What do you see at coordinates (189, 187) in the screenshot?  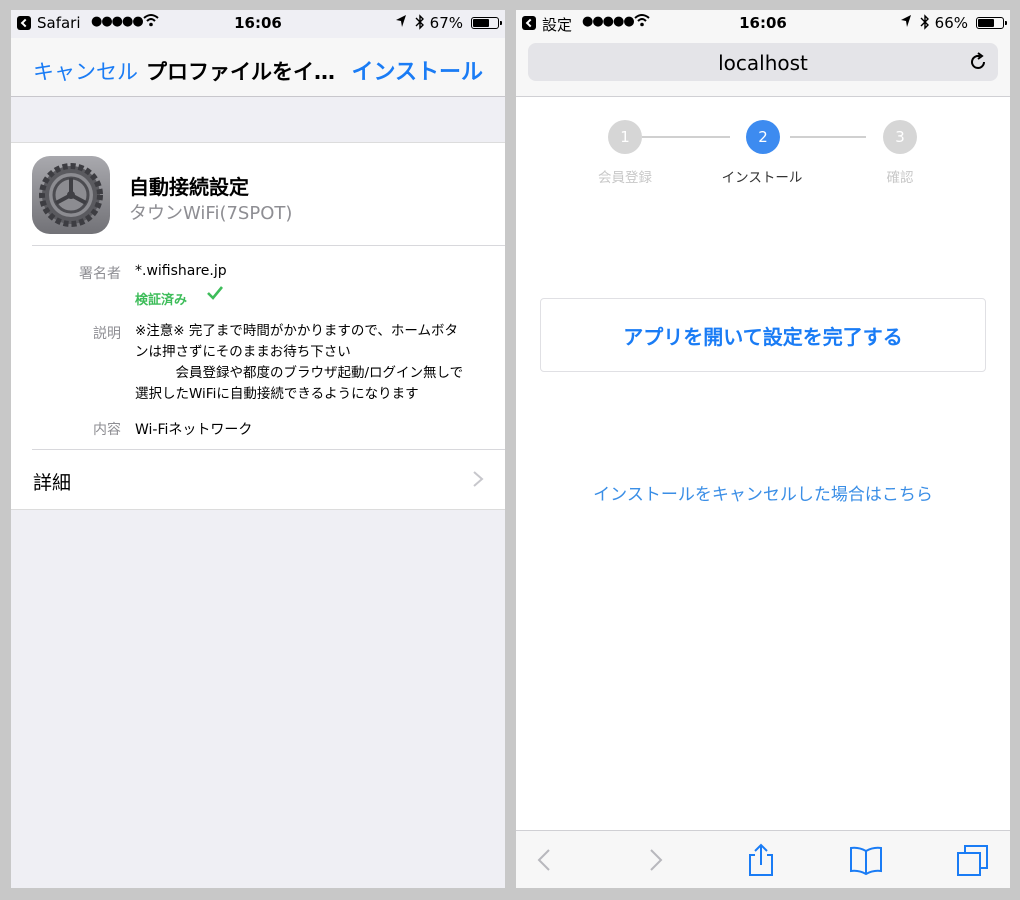 I see `profile-name: 自動接続設定` at bounding box center [189, 187].